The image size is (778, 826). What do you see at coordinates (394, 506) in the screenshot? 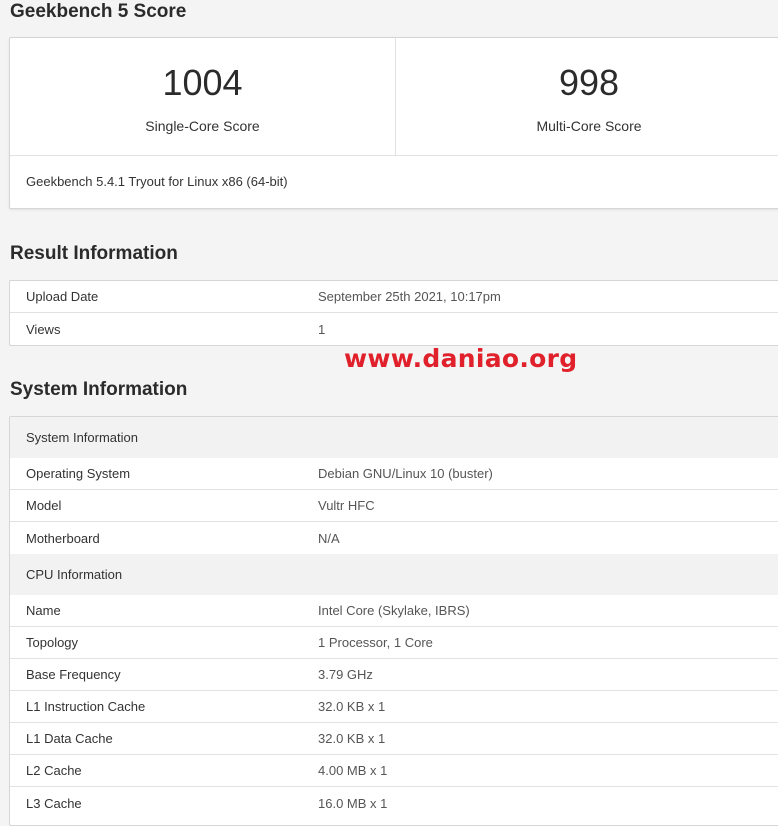
I see `table-row: Model Vultr HFC` at bounding box center [394, 506].